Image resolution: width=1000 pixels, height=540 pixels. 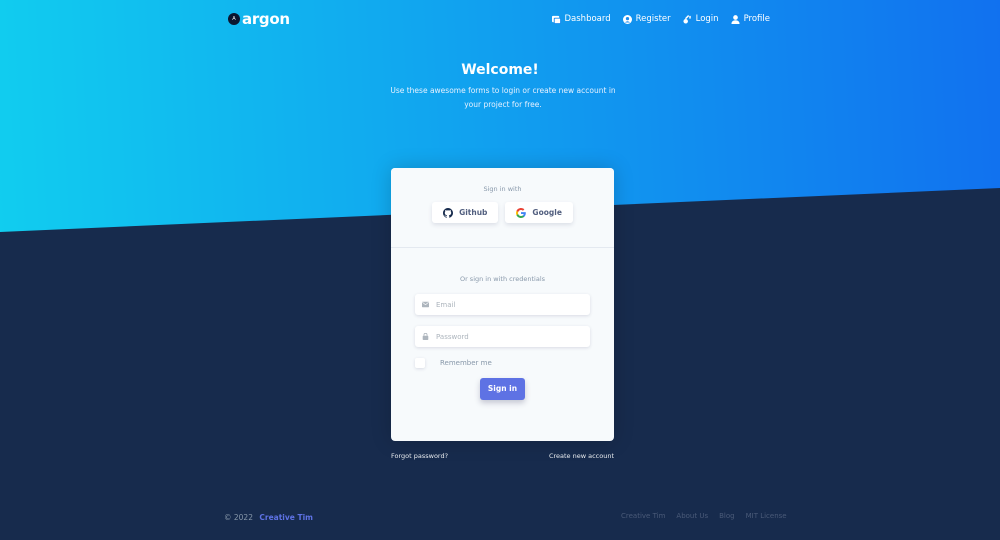 What do you see at coordinates (556, 19) in the screenshot?
I see `dashboard-icon` at bounding box center [556, 19].